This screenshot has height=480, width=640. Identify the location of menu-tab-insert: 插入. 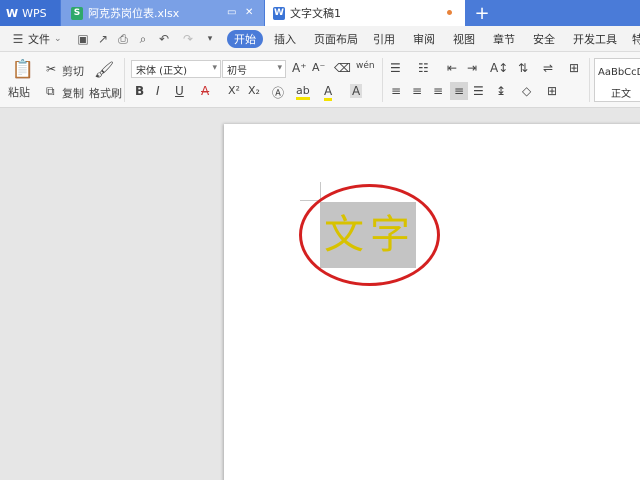
(285, 39).